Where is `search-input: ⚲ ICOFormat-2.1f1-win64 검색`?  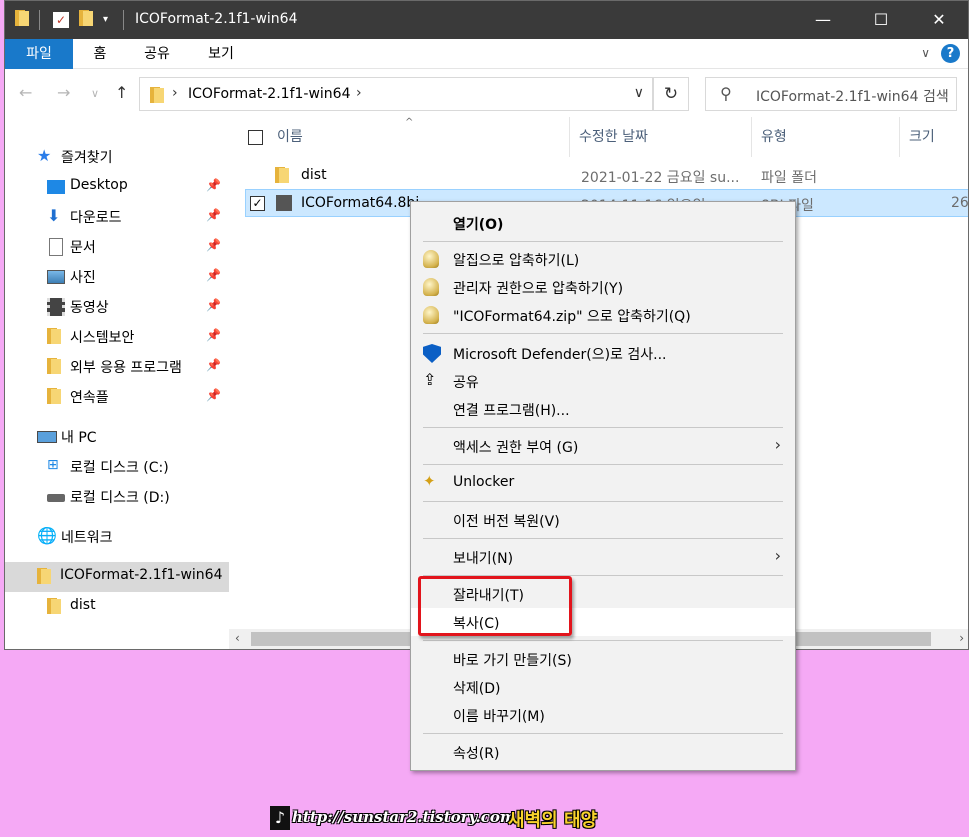 search-input: ⚲ ICOFormat-2.1f1-win64 검색 is located at coordinates (831, 94).